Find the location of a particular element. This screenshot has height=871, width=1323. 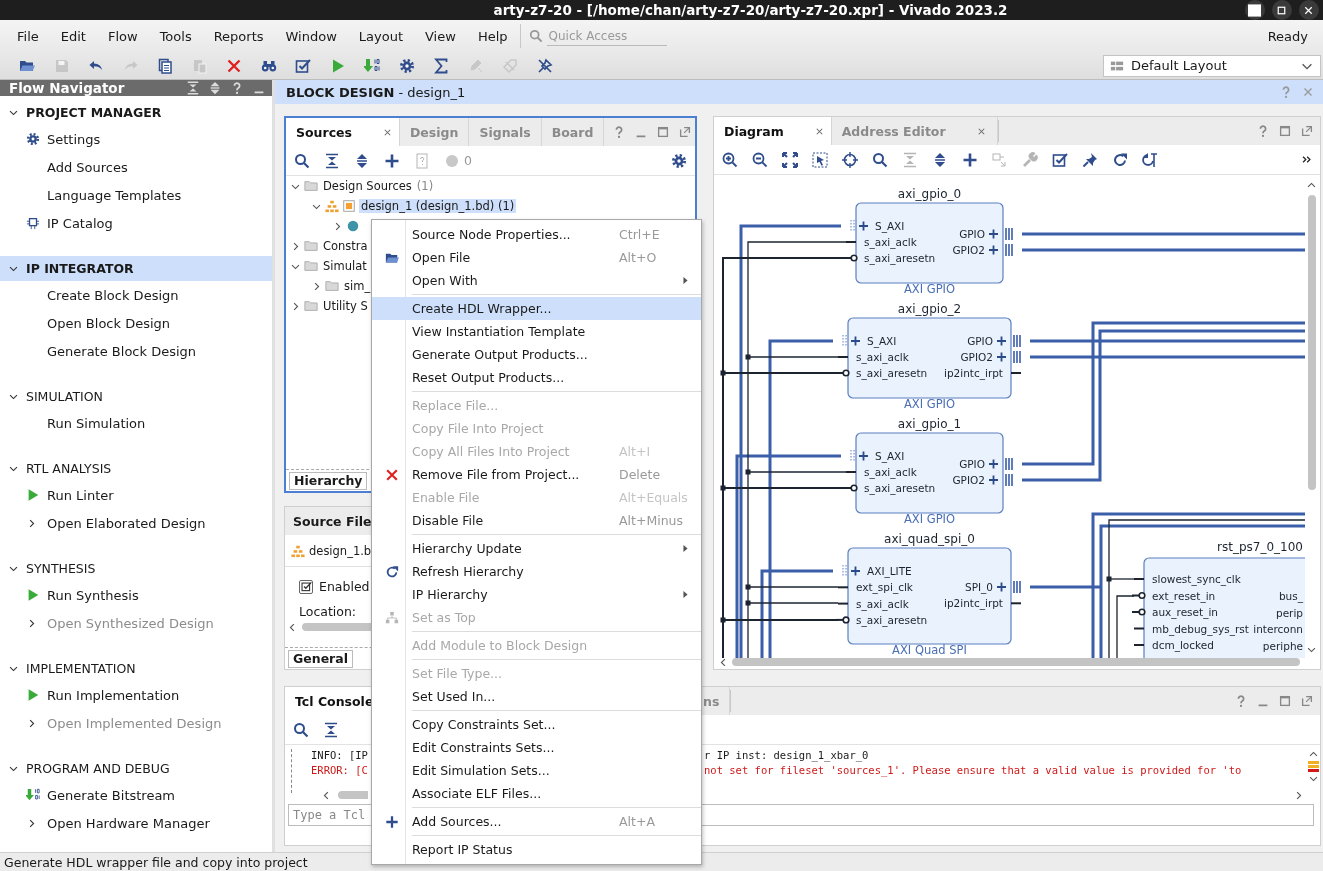

tree-item: Simulat is located at coordinates (345, 266).